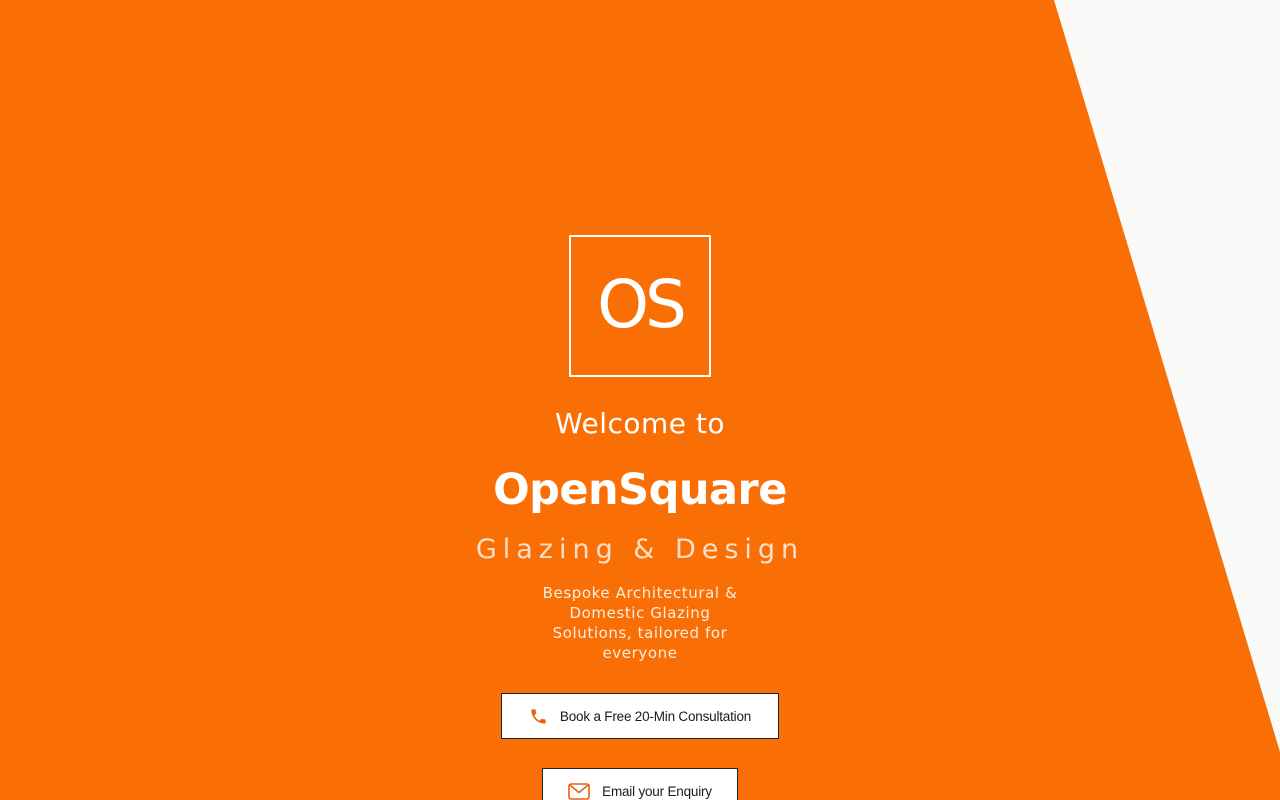 The width and height of the screenshot is (1280, 800). I want to click on phone-icon, so click(538, 716).